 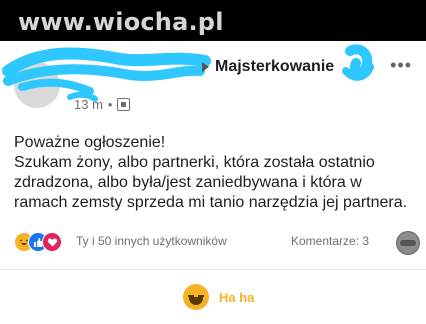 What do you see at coordinates (213, 269) in the screenshot?
I see `divider` at bounding box center [213, 269].